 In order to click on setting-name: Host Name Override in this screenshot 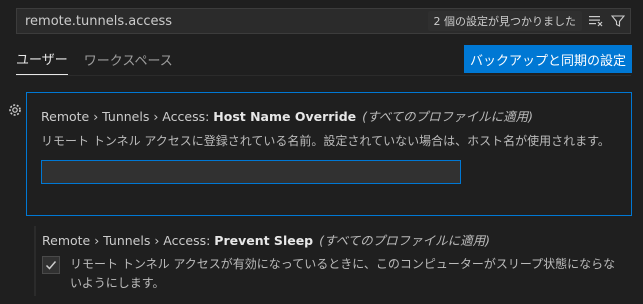, I will do `click(285, 116)`.